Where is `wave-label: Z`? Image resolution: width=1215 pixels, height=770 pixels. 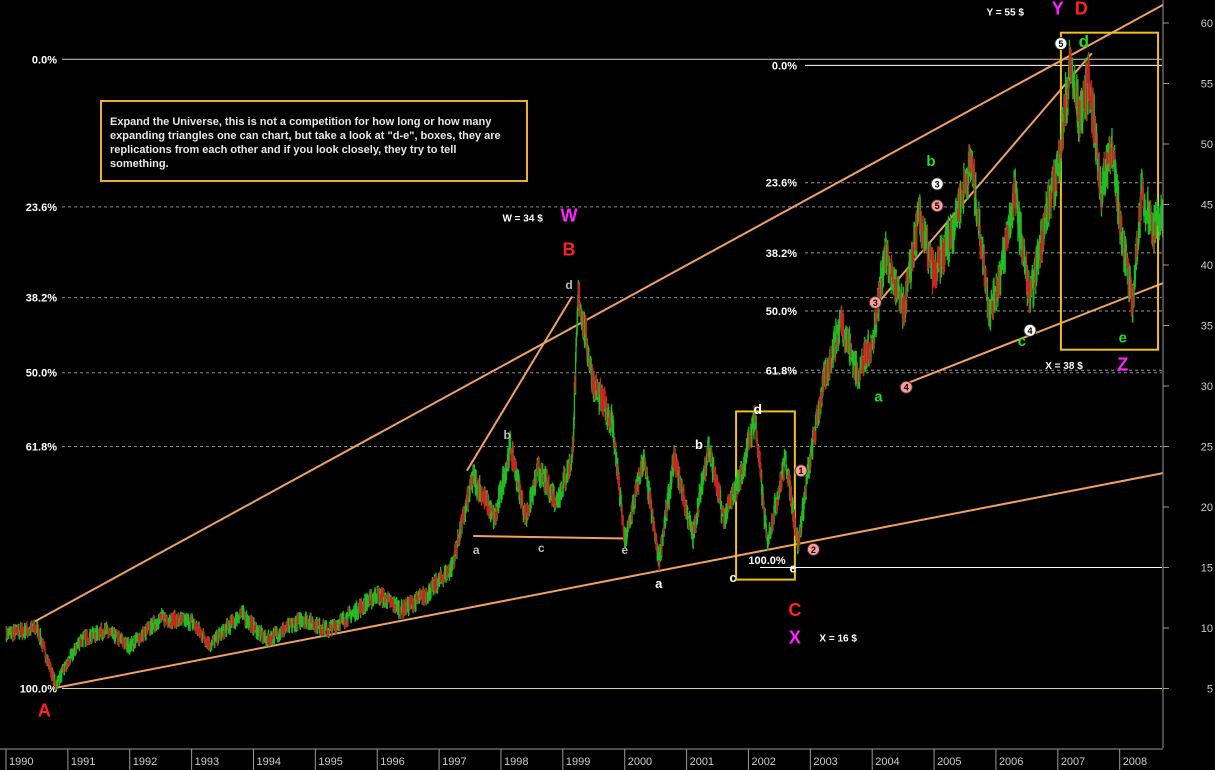
wave-label: Z is located at coordinates (1122, 364).